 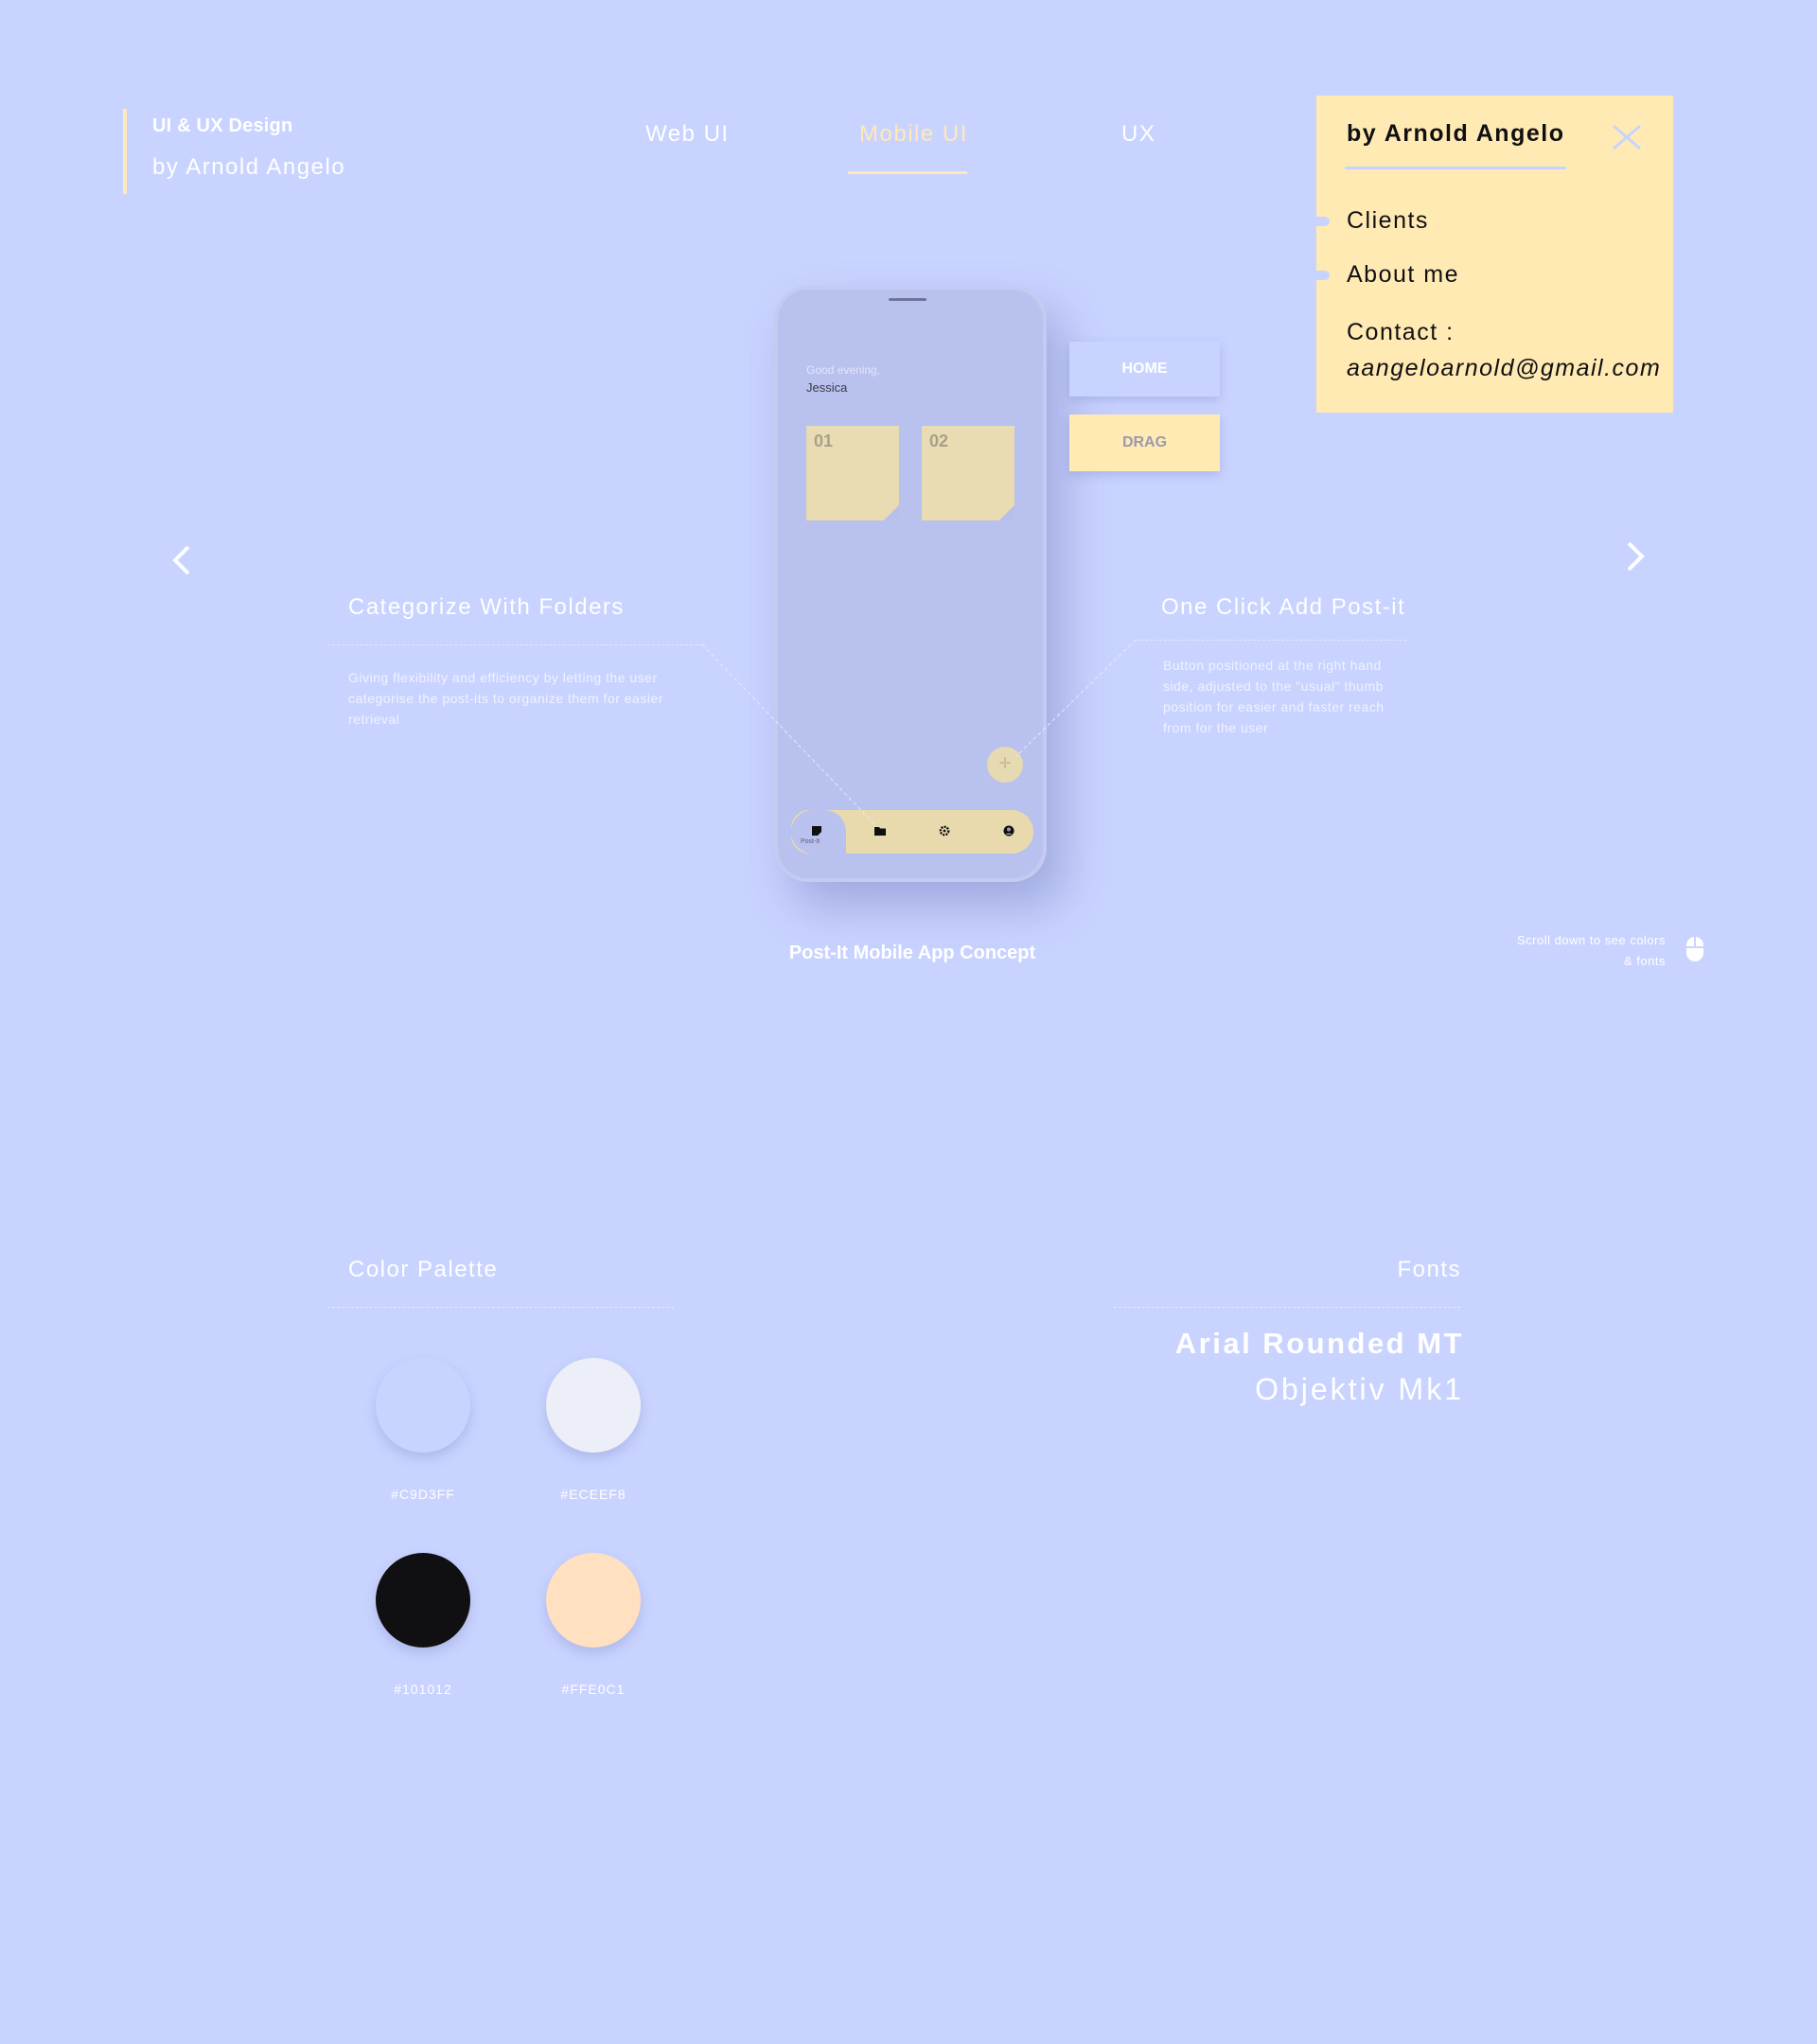 What do you see at coordinates (423, 1689) in the screenshot?
I see `color-swatch-label: #101012` at bounding box center [423, 1689].